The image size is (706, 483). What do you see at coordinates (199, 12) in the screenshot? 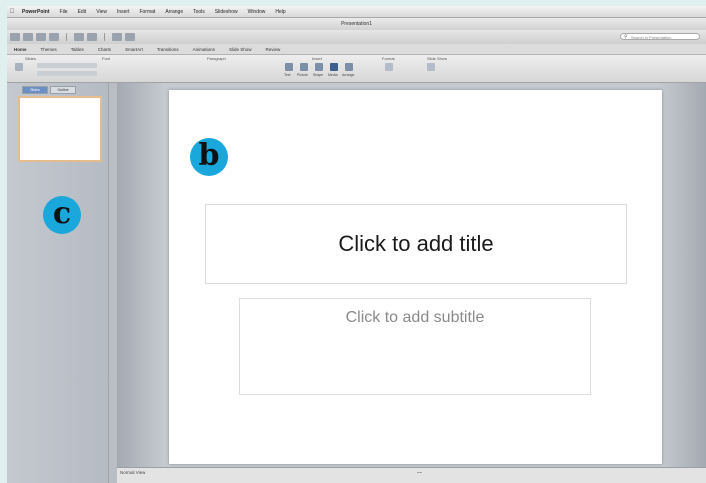
I see `menu-tools: Tools` at bounding box center [199, 12].